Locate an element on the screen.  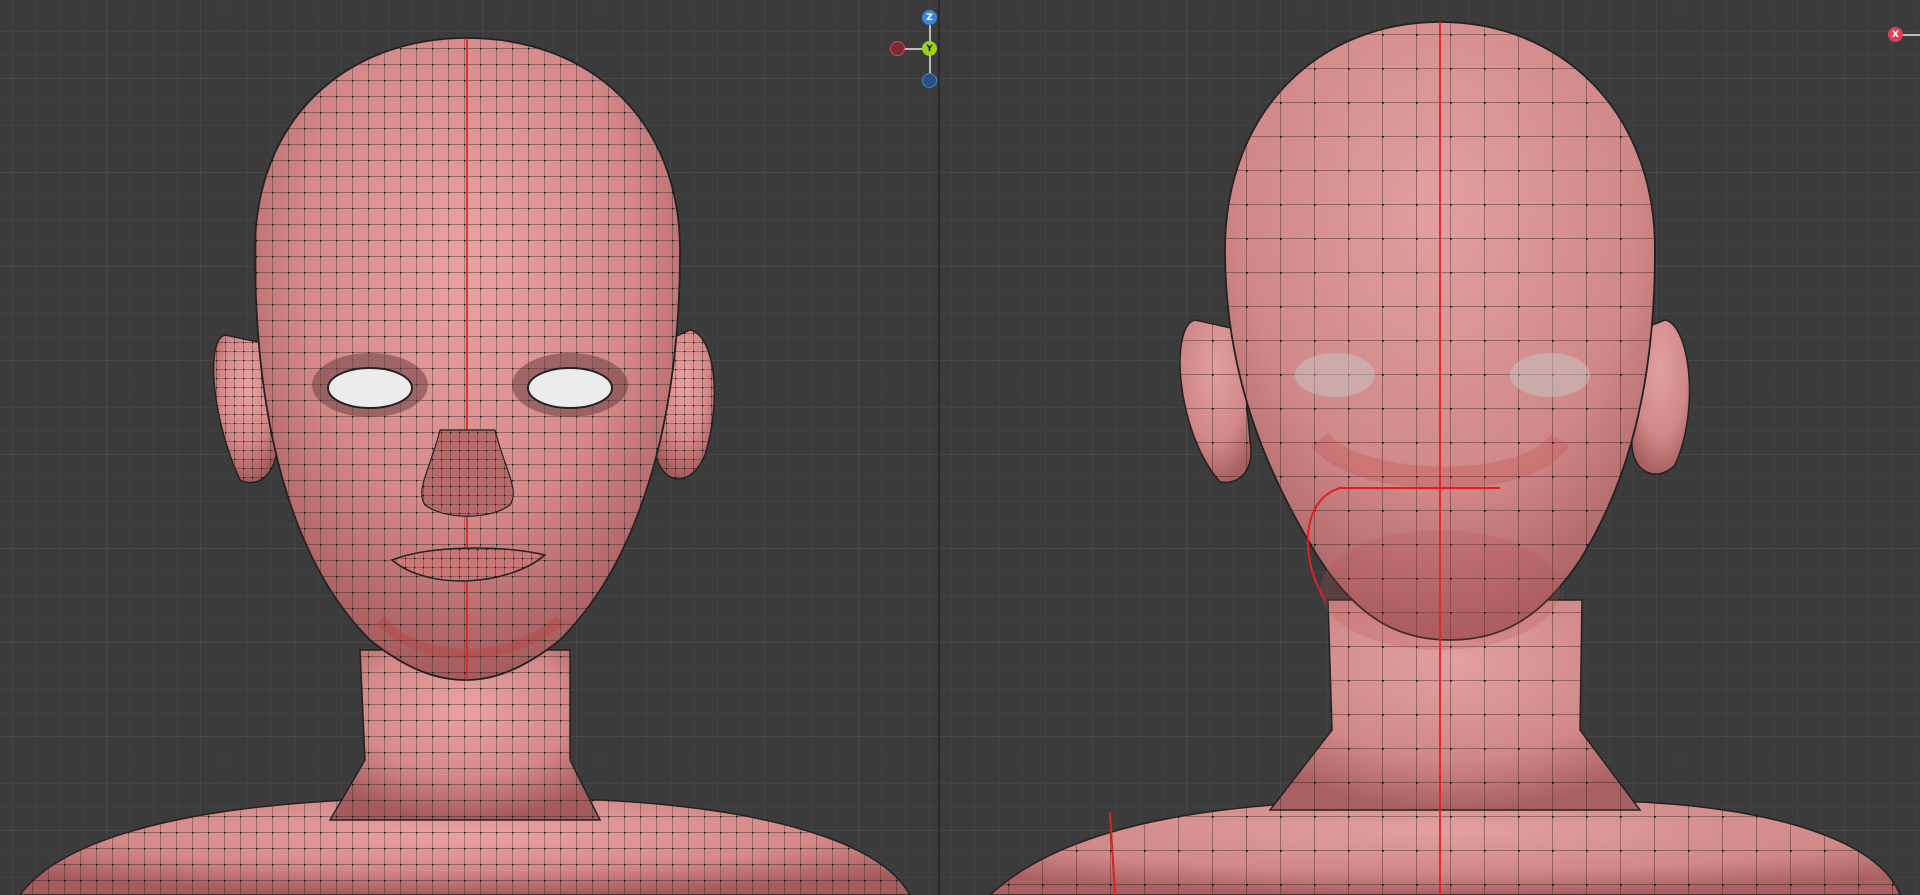
axis-gizmo-front: Z Y is located at coordinates (911, 48).